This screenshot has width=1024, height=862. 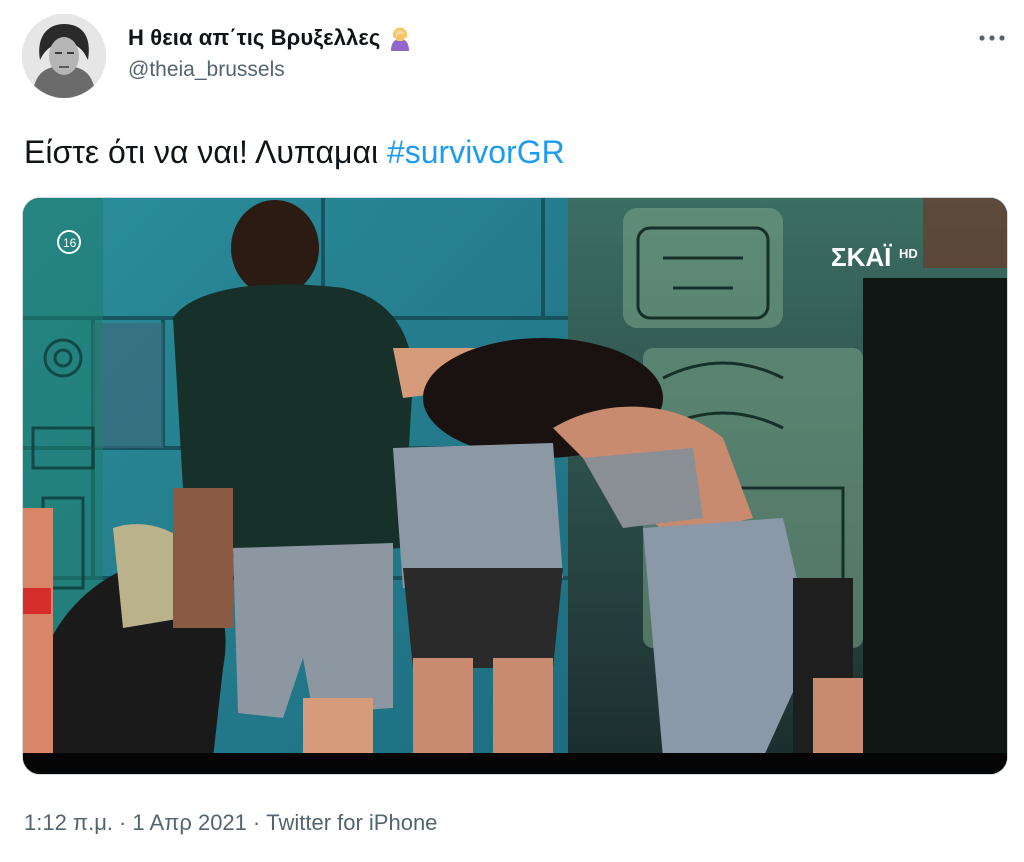 I want to click on age-rating-text: 16, so click(x=70, y=243).